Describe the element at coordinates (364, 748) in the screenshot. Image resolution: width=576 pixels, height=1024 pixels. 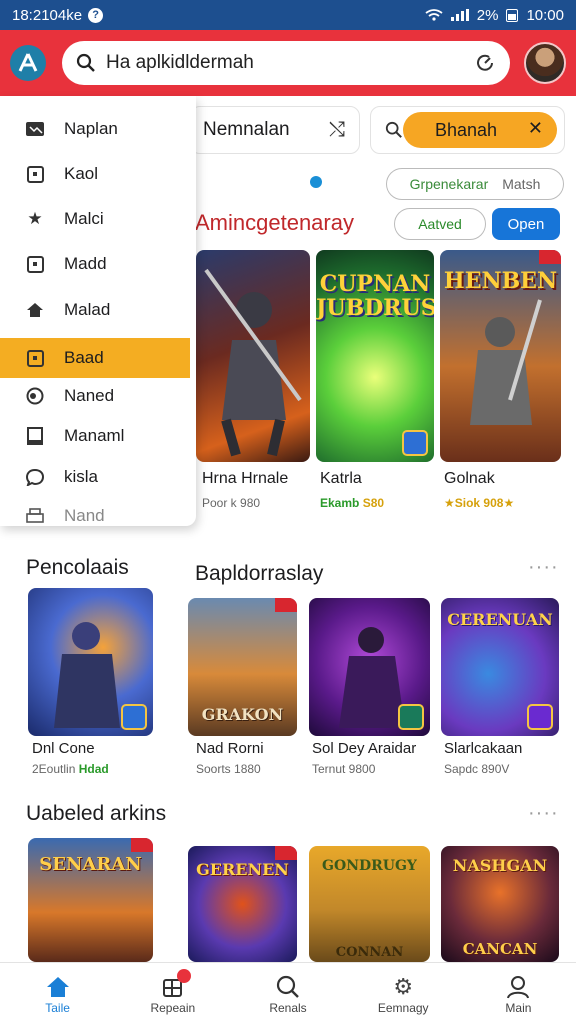
I see `card-title: Sol Dey Araidar` at that location.